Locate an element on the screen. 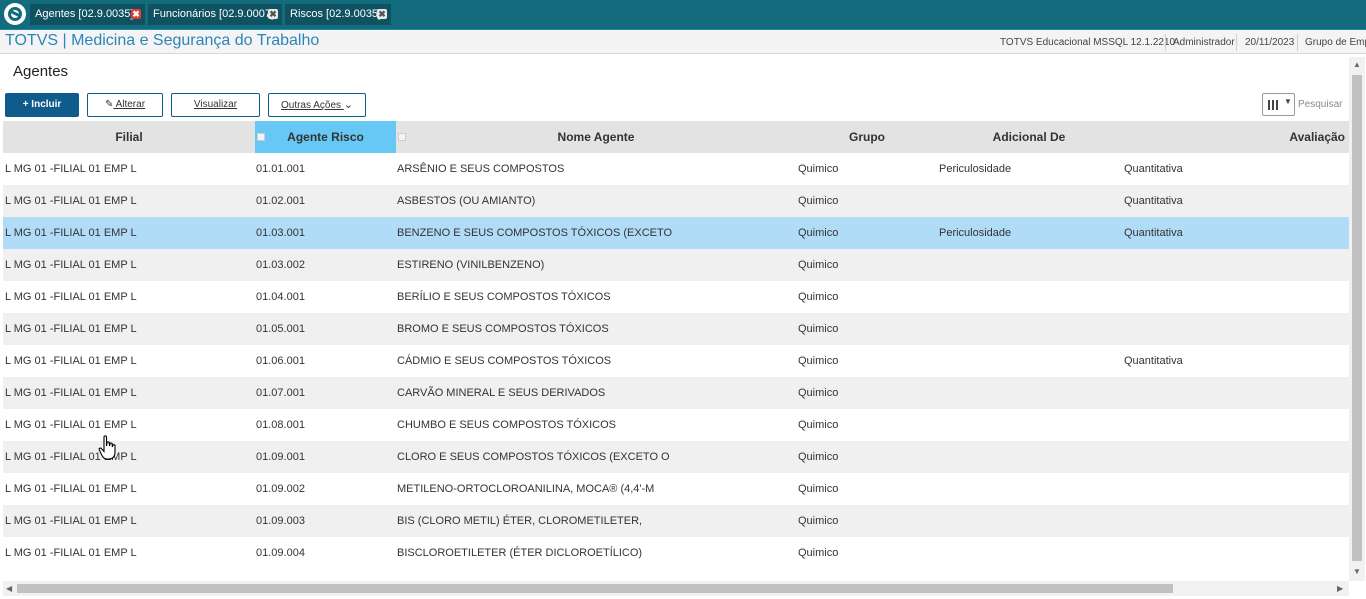 The image size is (1366, 599). vertical-scroll-thumb is located at coordinates (1357, 318).